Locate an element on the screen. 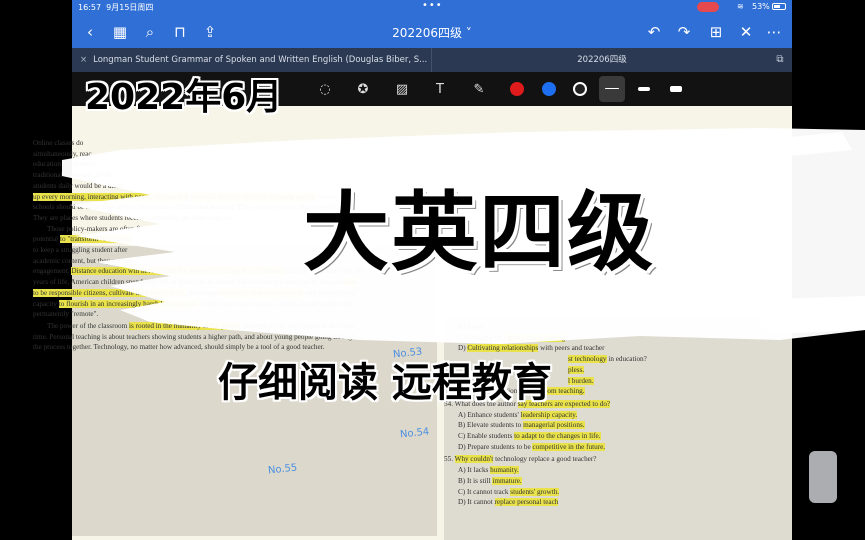  close-icon: ✕ is located at coordinates (746, 32).